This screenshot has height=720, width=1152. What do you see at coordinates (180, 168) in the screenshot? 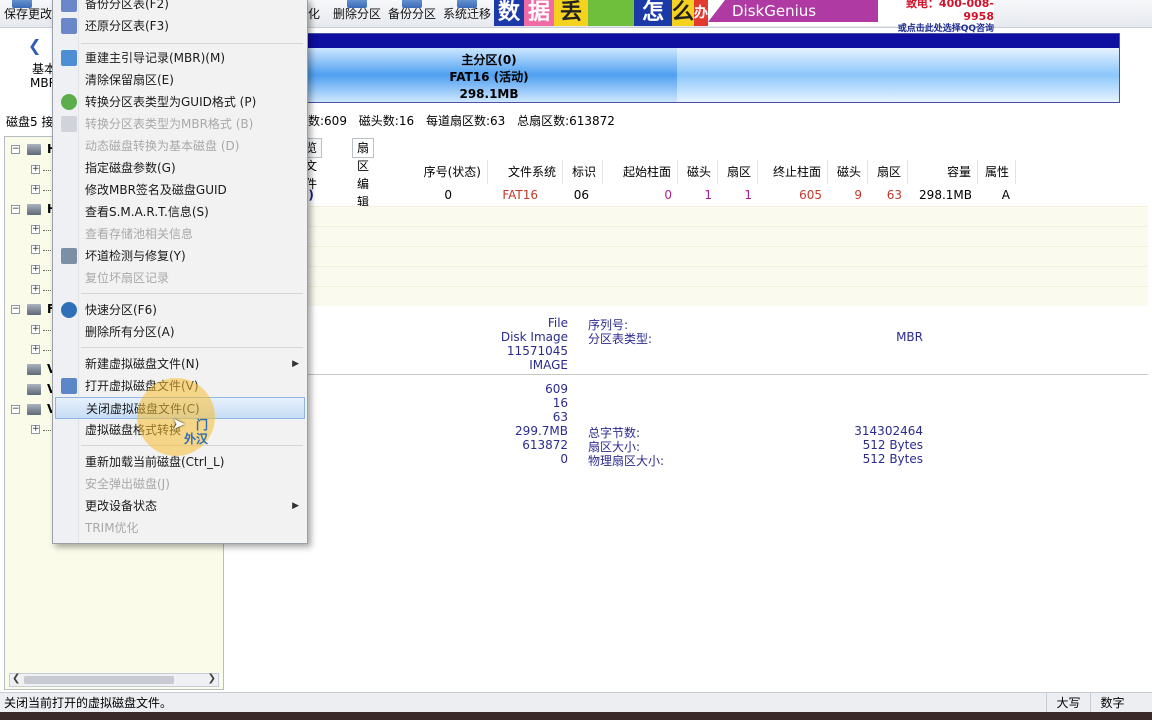
I see `menu-item-specify-disk-params: 指定磁盘参数(G)` at bounding box center [180, 168].